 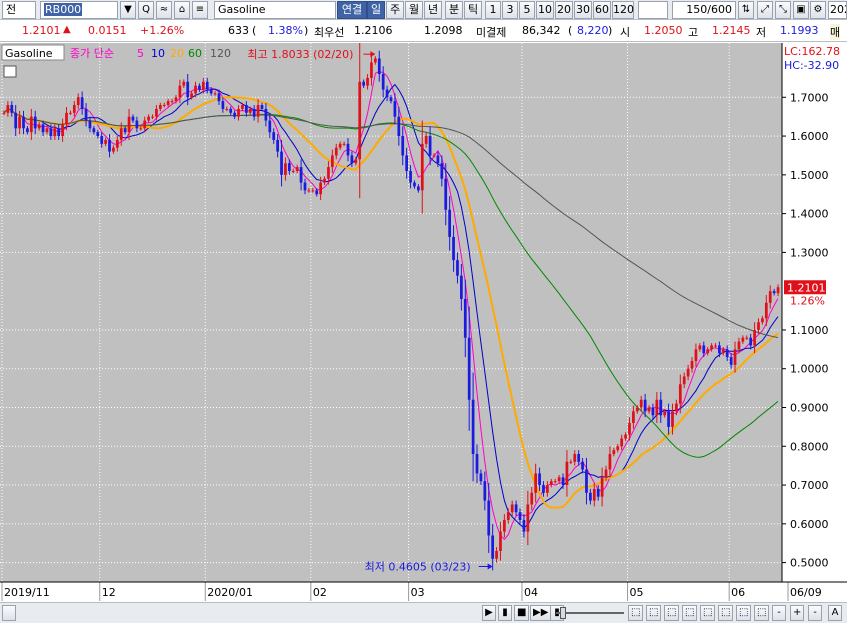 What do you see at coordinates (164, 10) in the screenshot?
I see `chart-type-icon: ≈` at bounding box center [164, 10].